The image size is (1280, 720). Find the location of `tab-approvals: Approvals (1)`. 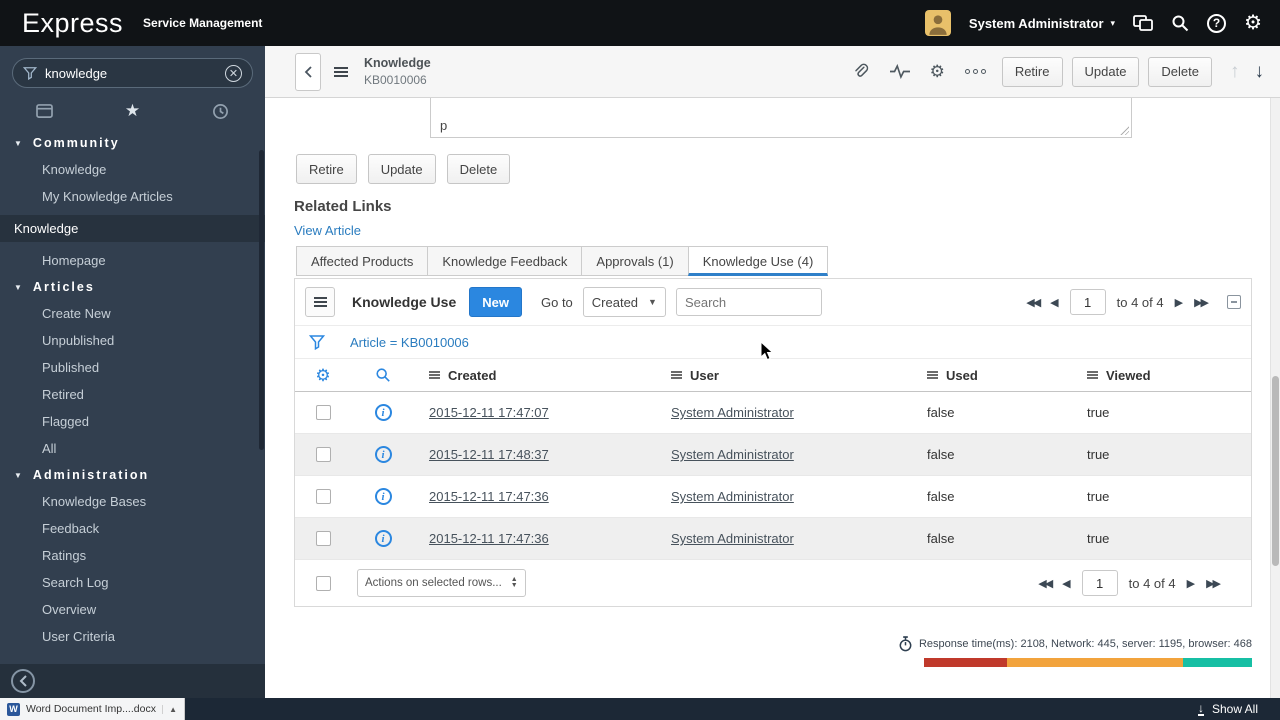

tab-approvals: Approvals (1) is located at coordinates (634, 261).